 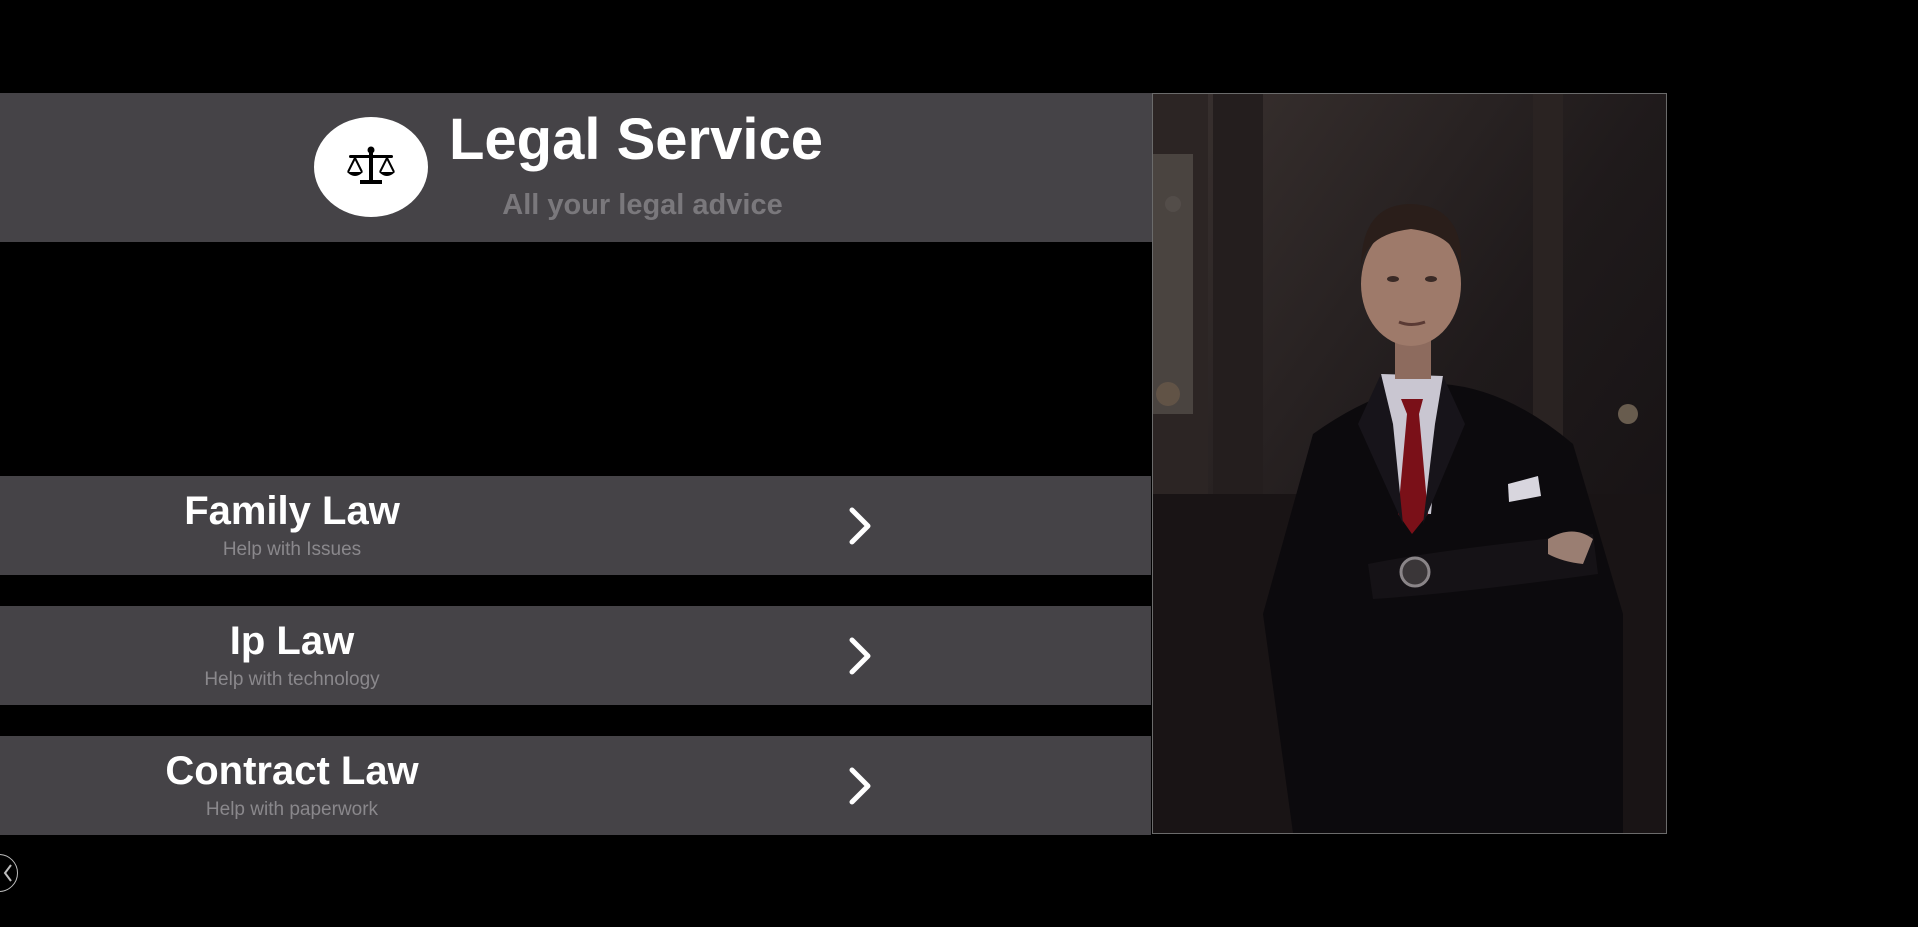 I want to click on back-button, so click(x=9, y=873).